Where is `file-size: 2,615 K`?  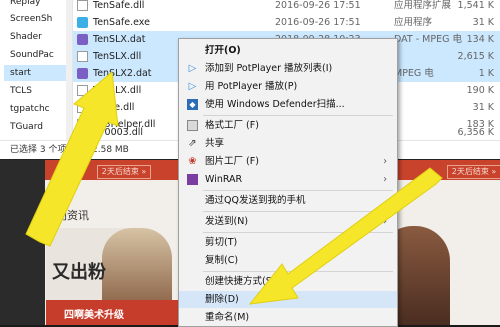
file-size: 2,615 K is located at coordinates (475, 56).